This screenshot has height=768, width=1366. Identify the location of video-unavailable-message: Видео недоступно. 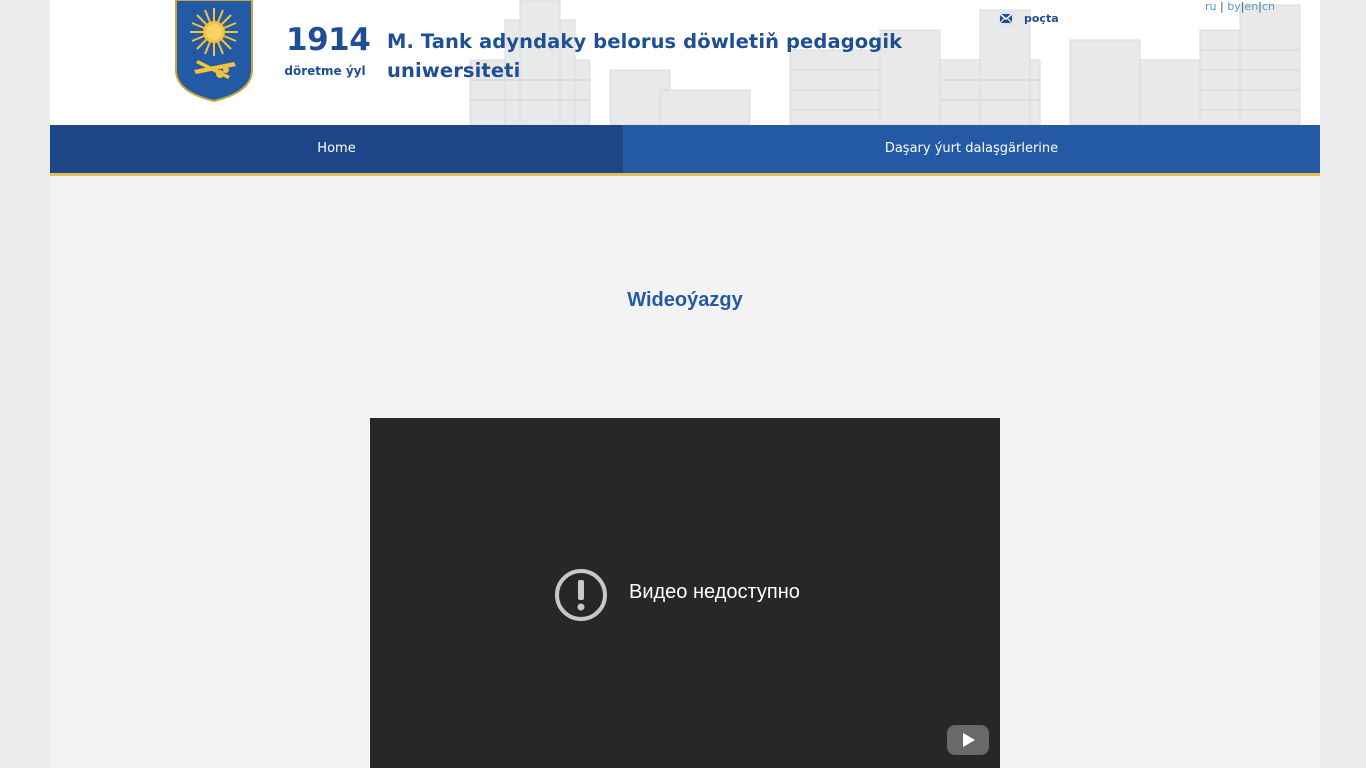
(714, 592).